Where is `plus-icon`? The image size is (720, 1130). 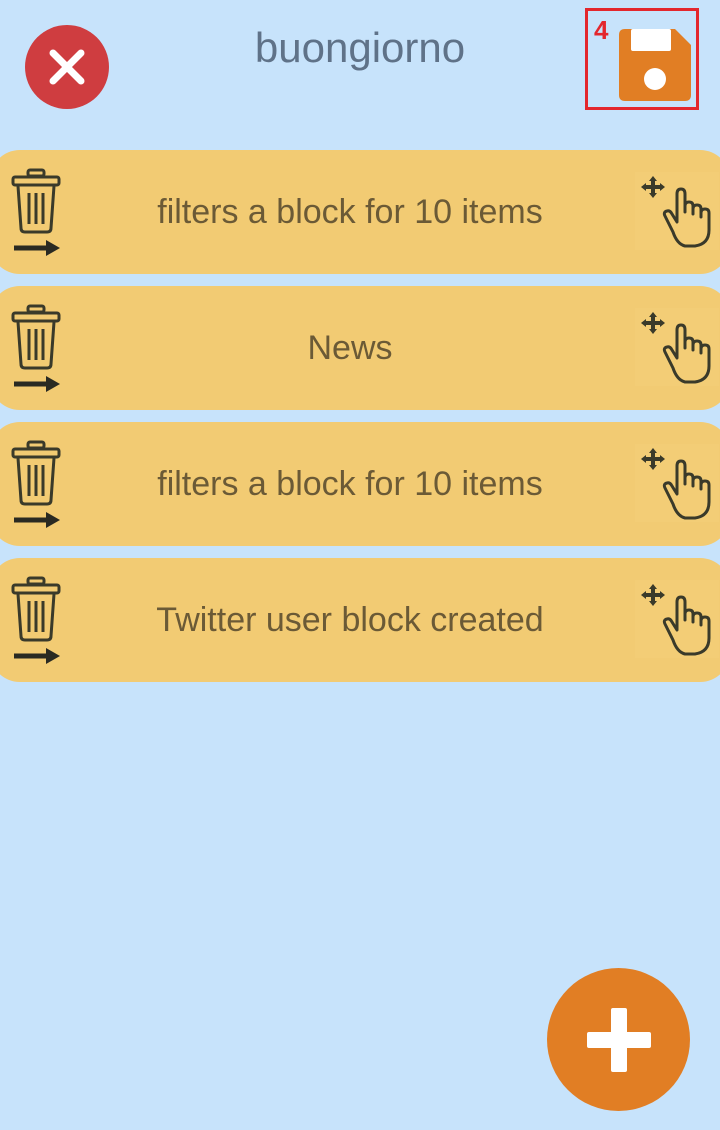
plus-icon is located at coordinates (618, 1039).